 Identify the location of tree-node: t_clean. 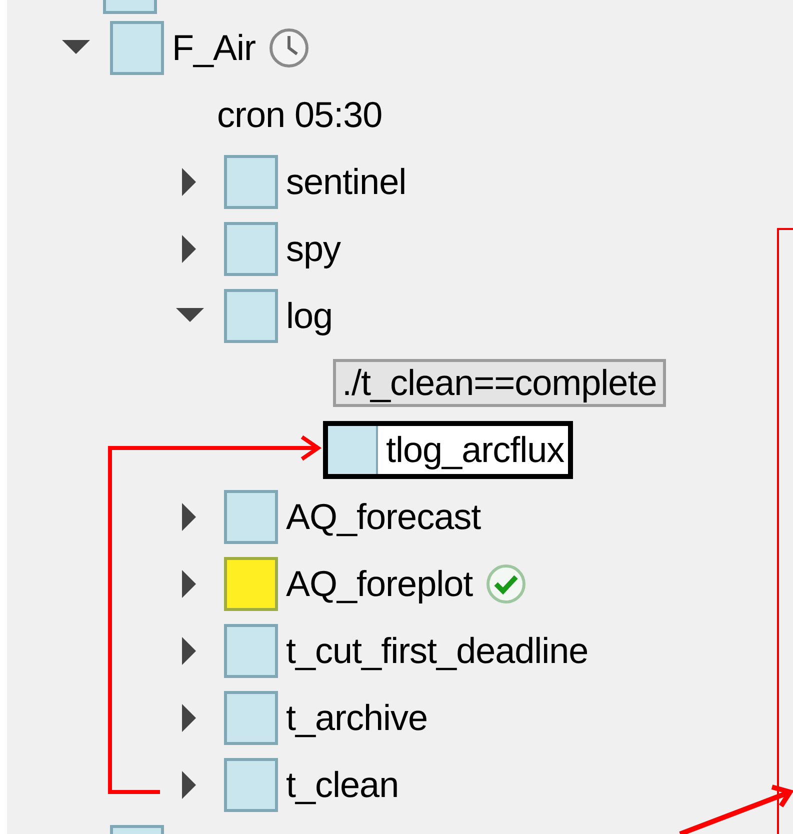
(311, 784).